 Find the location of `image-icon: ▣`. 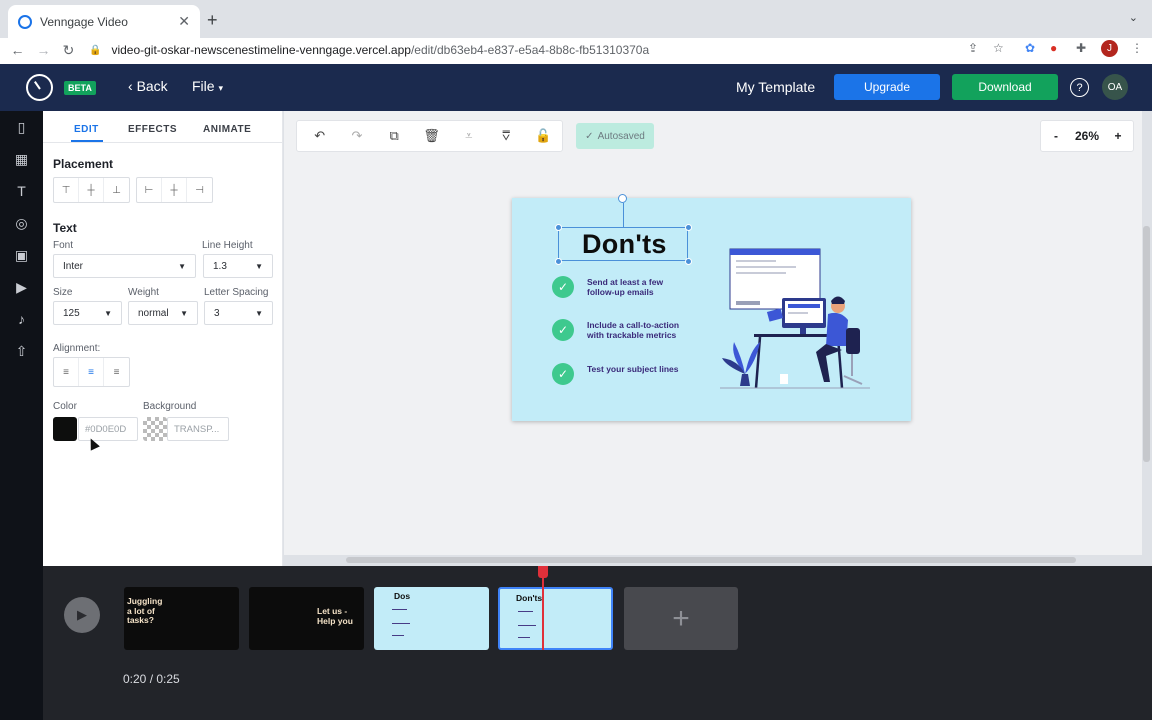

image-icon: ▣ is located at coordinates (21, 256).